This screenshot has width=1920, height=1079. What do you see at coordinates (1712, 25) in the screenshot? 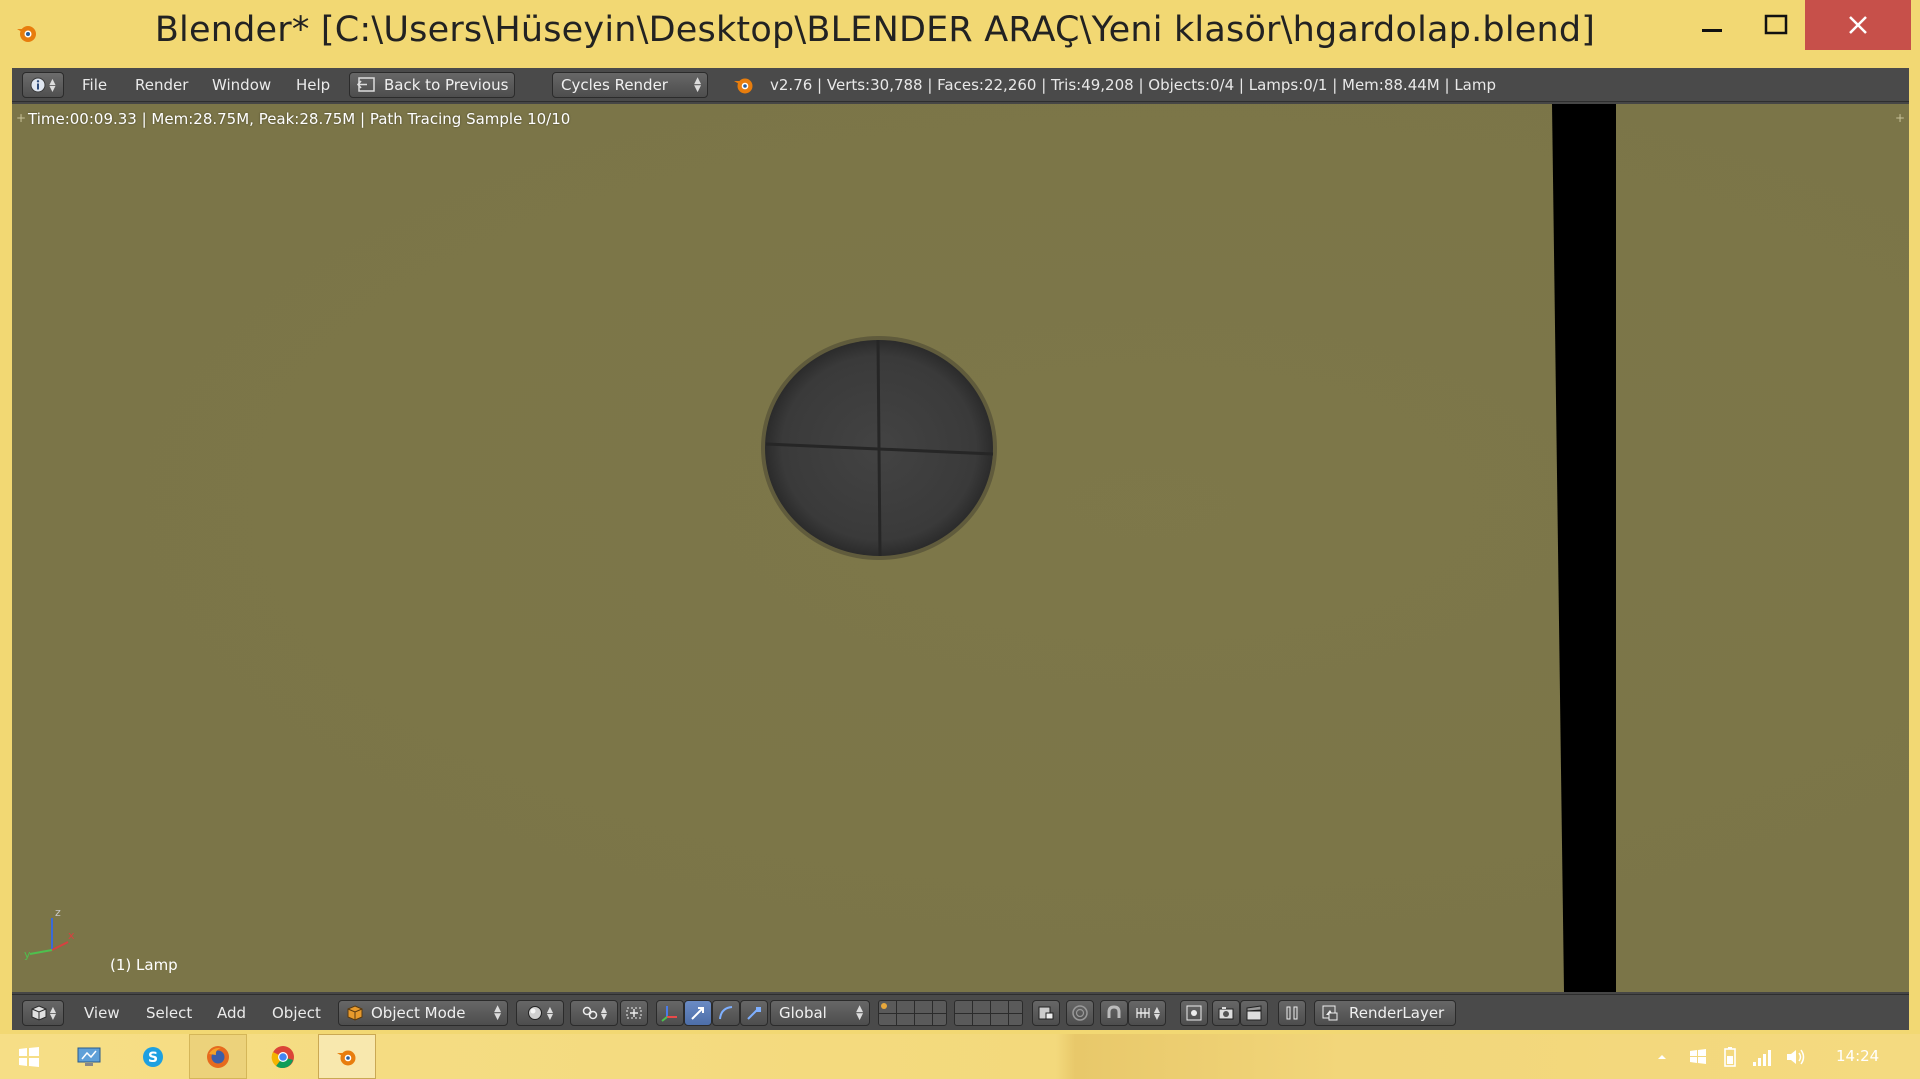
I see `minimize-button` at bounding box center [1712, 25].